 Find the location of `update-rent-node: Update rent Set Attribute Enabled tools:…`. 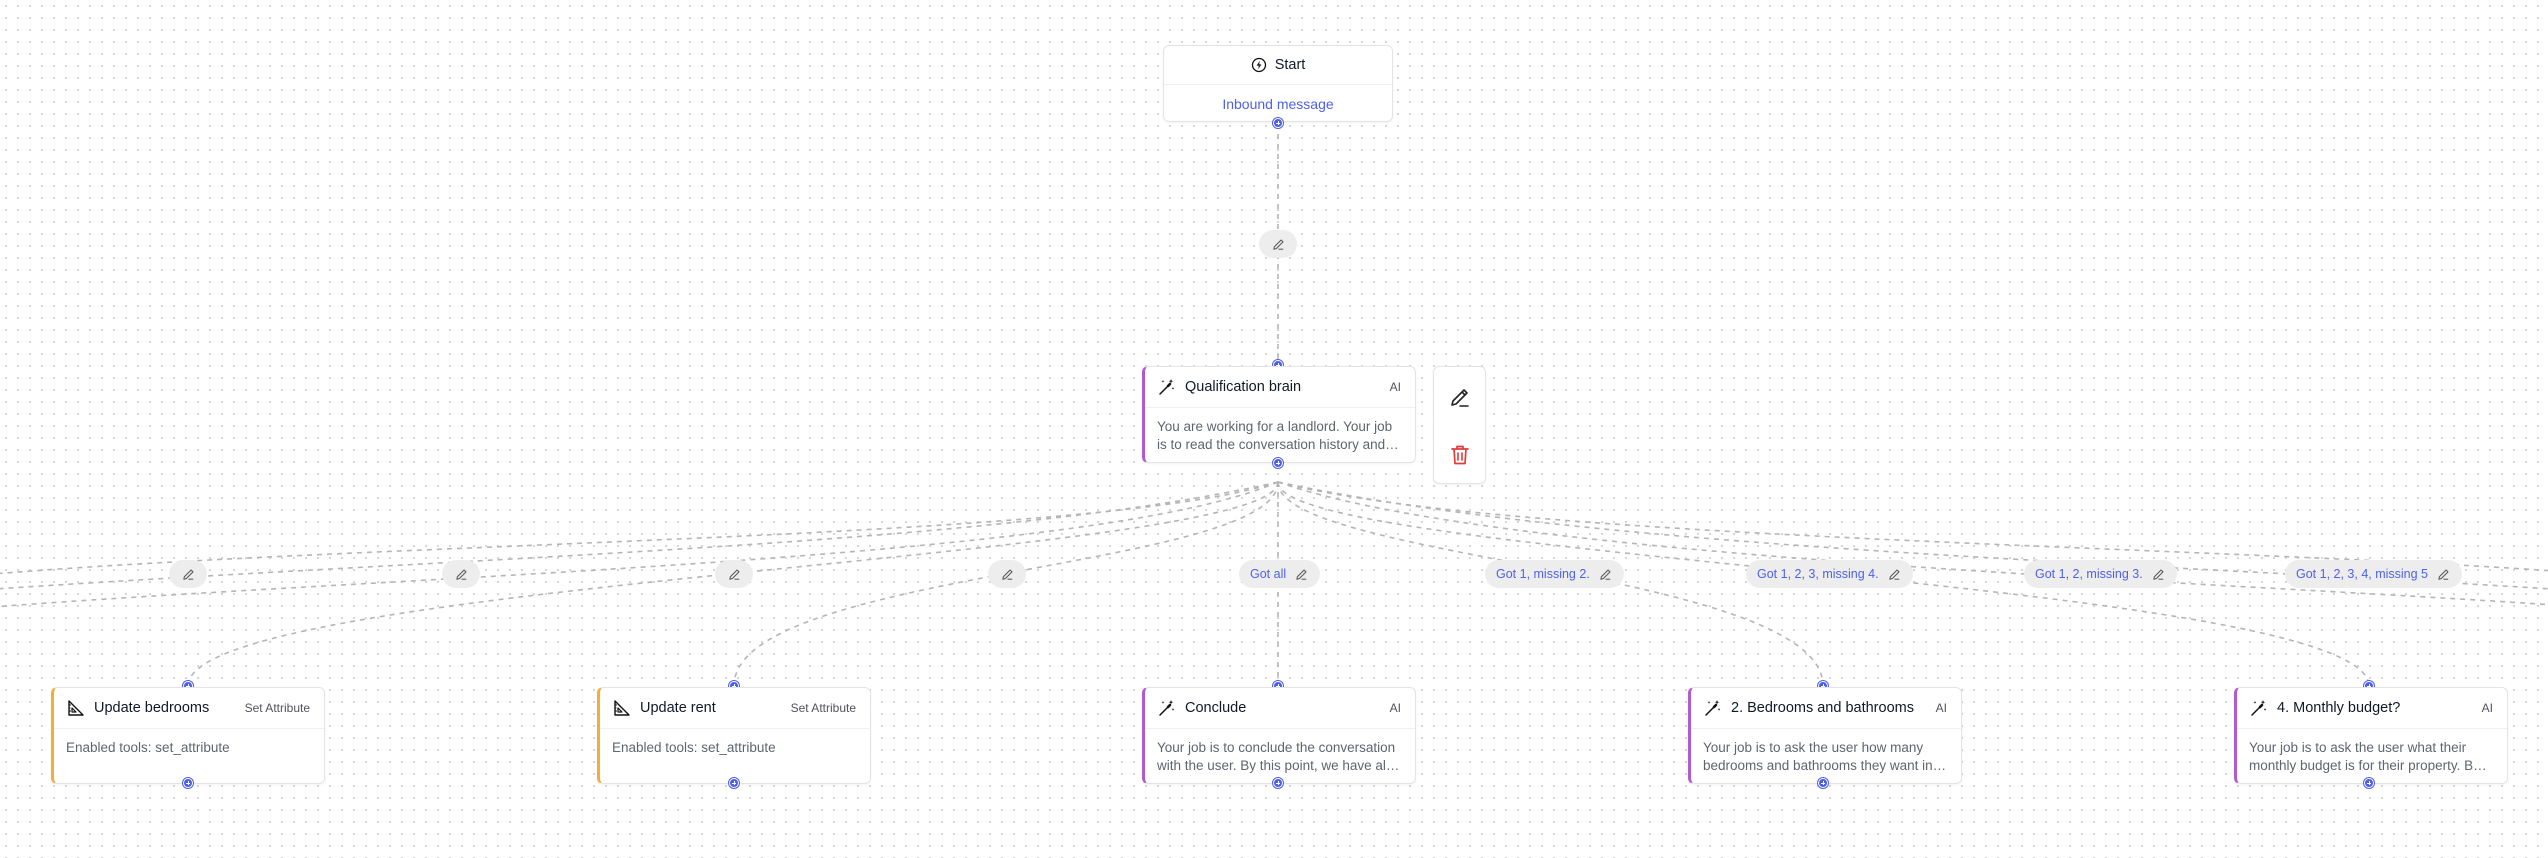

update-rent-node: Update rent Set Attribute Enabled tools:… is located at coordinates (734, 735).